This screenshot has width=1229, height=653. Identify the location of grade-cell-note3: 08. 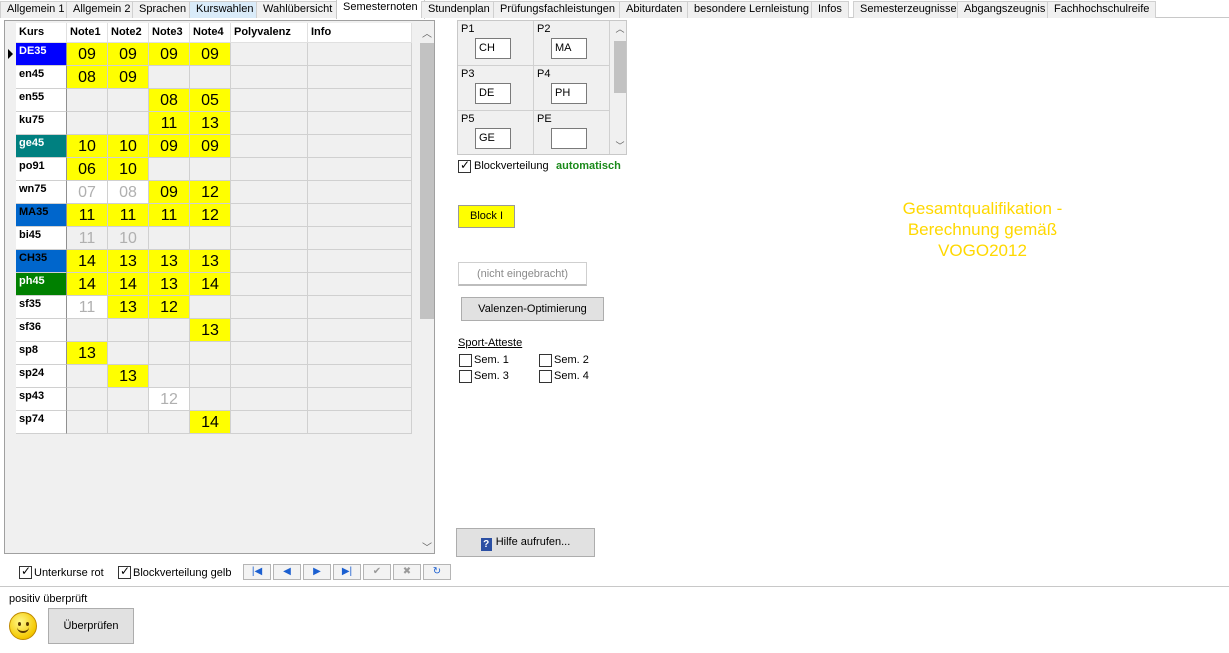
(169, 100).